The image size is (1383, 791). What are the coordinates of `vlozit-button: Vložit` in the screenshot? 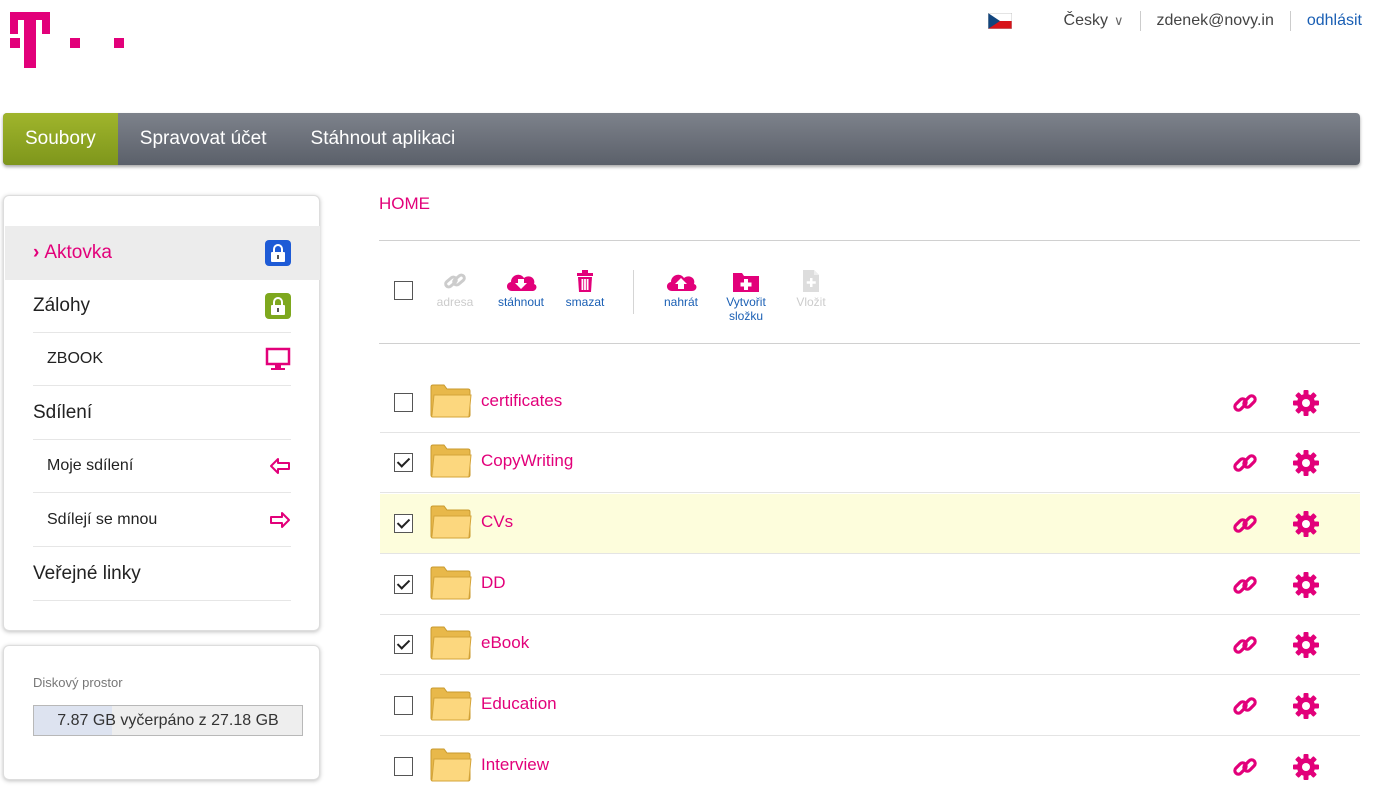 It's located at (811, 289).